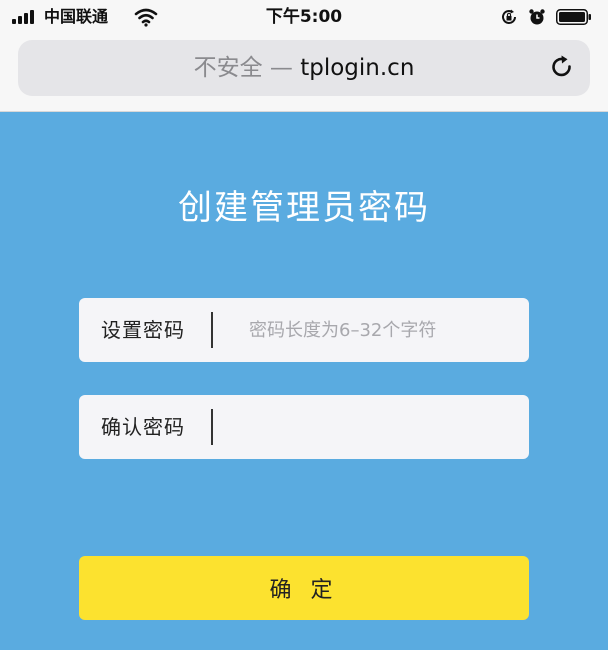 The height and width of the screenshot is (650, 608). I want to click on password-field: 设置密码, so click(304, 330).